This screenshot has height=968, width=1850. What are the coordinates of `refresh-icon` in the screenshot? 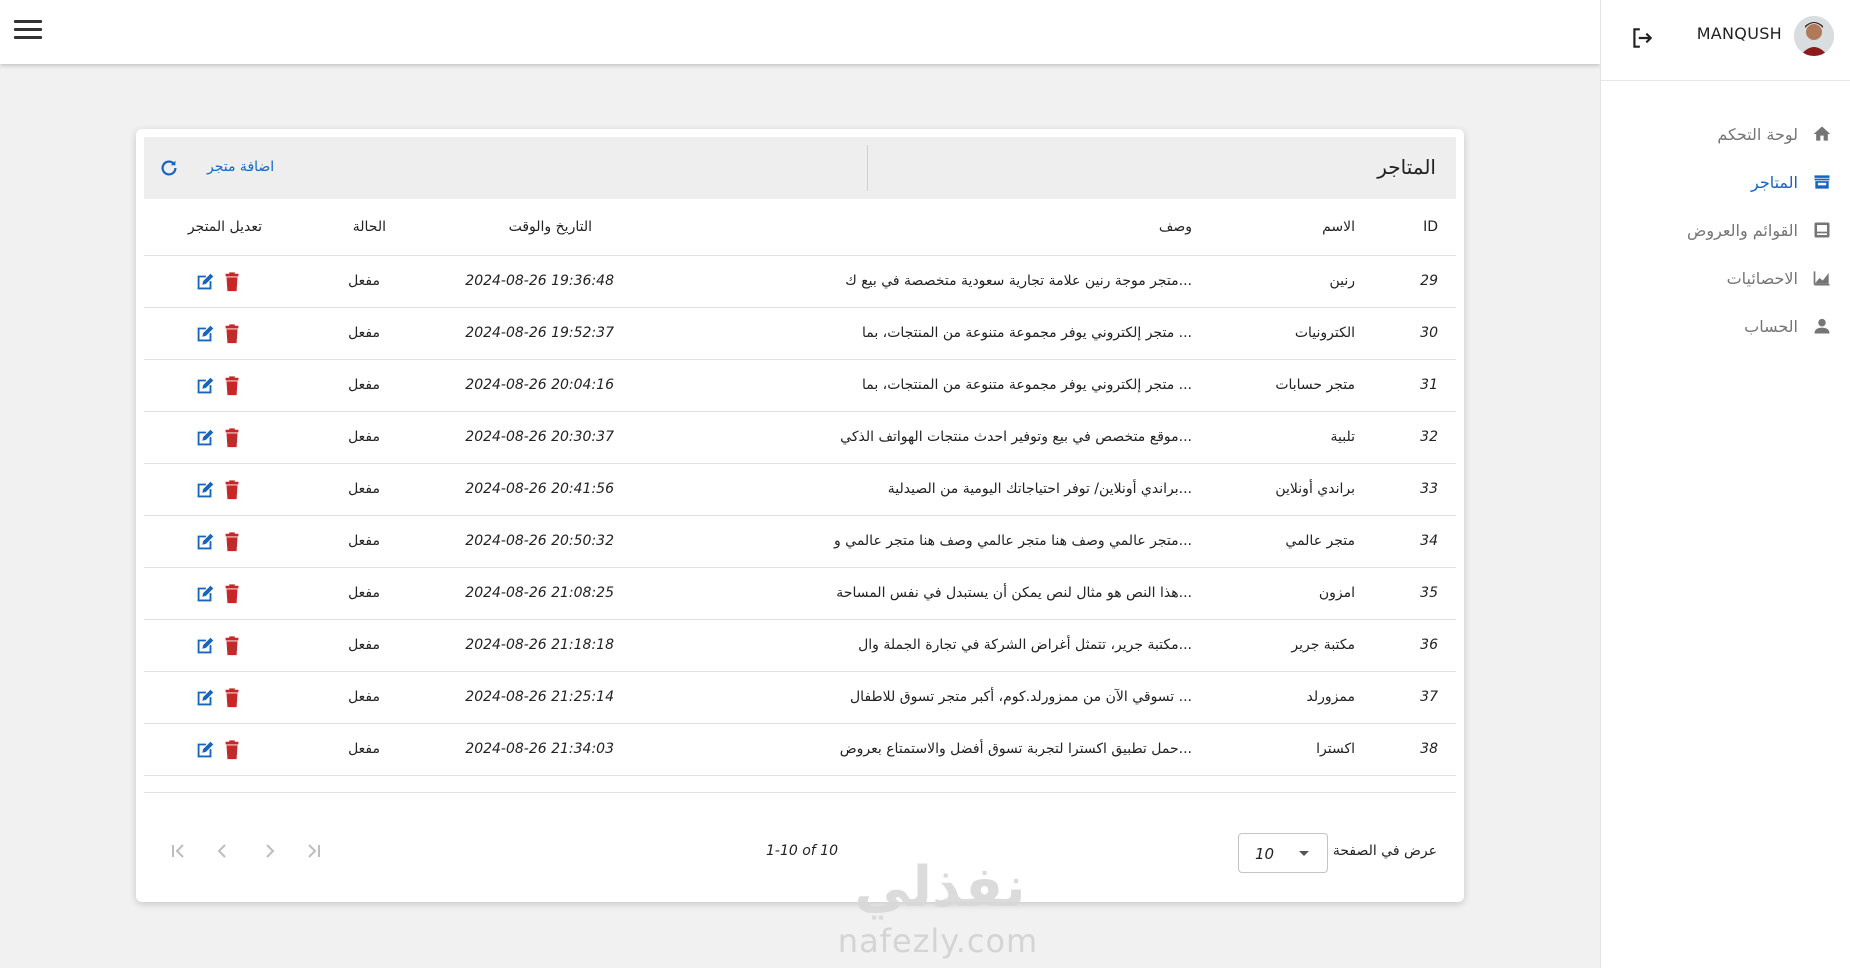 It's located at (169, 168).